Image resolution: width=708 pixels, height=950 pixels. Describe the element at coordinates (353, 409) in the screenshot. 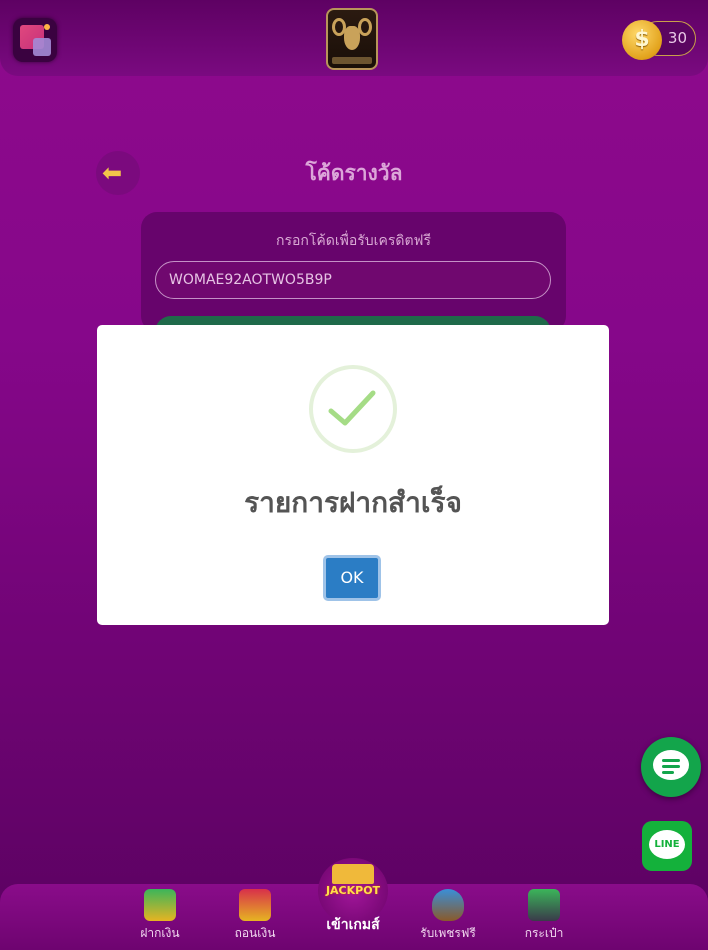

I see `success-check-icon` at that location.